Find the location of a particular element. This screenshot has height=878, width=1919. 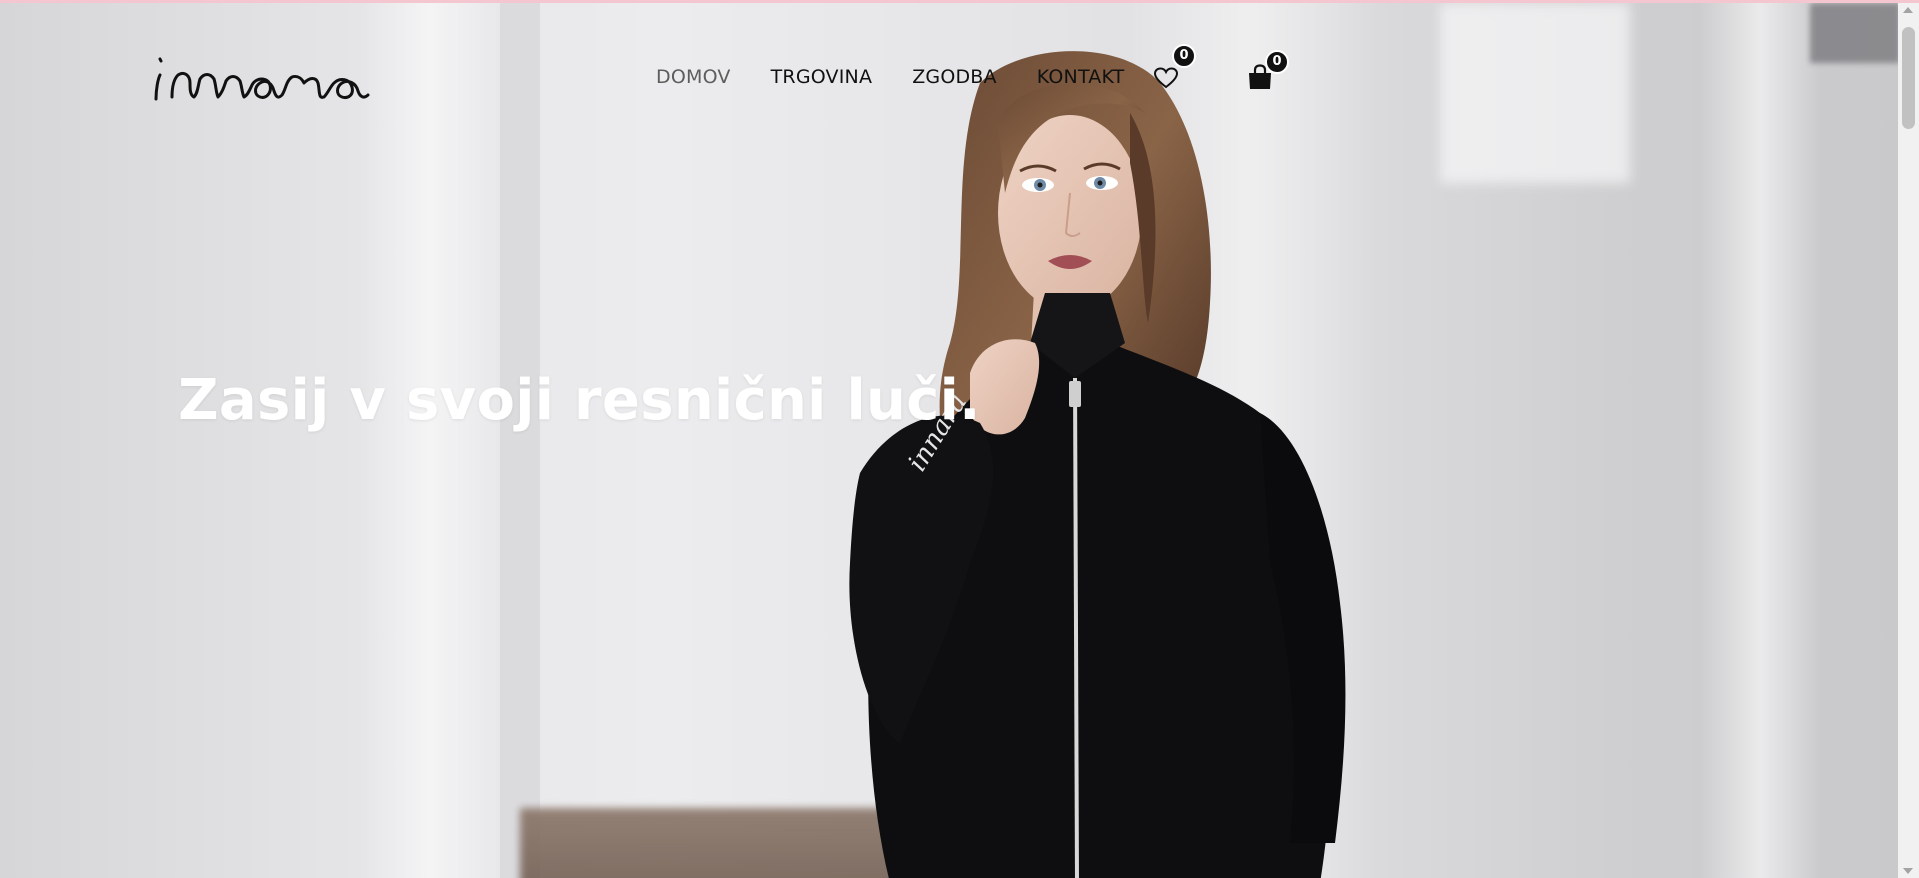

nav-item-kontakt: KONTAKT is located at coordinates (1081, 77).